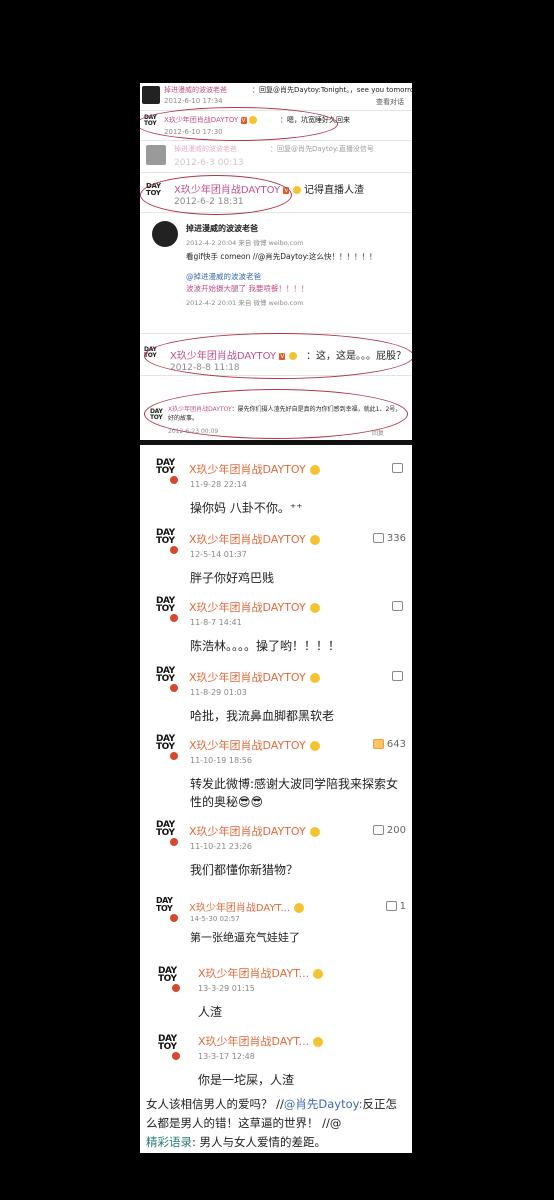  What do you see at coordinates (216, 622) in the screenshot?
I see `timestamp: 11-8-7 14:41` at bounding box center [216, 622].